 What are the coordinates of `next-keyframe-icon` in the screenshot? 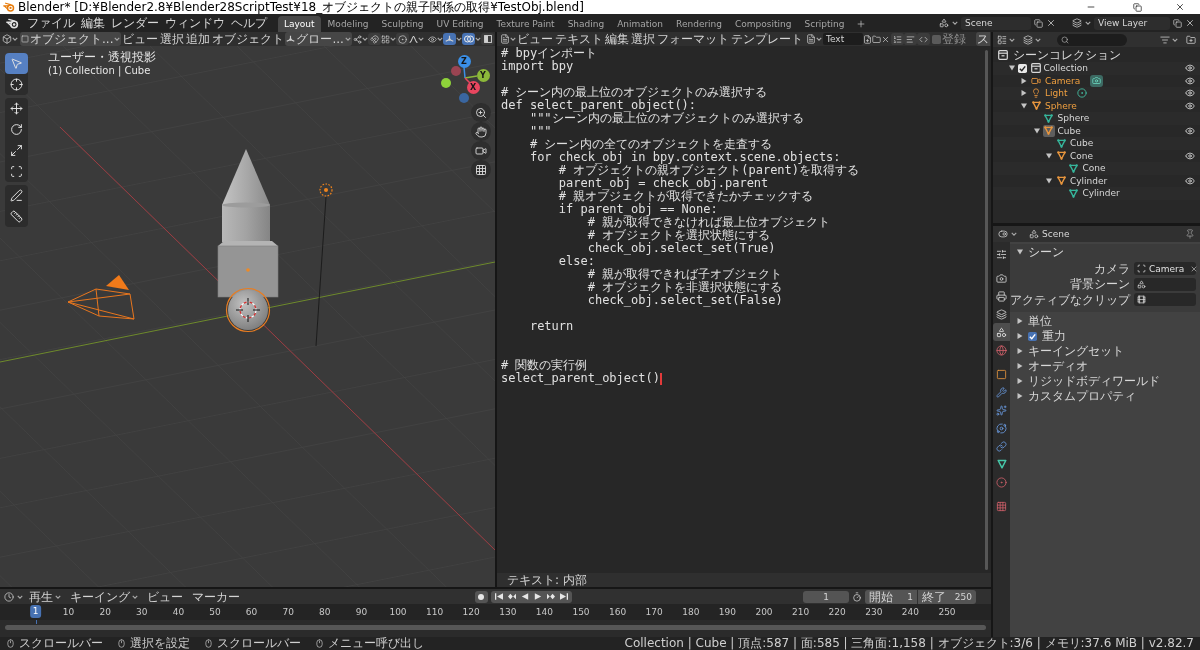 It's located at (550, 596).